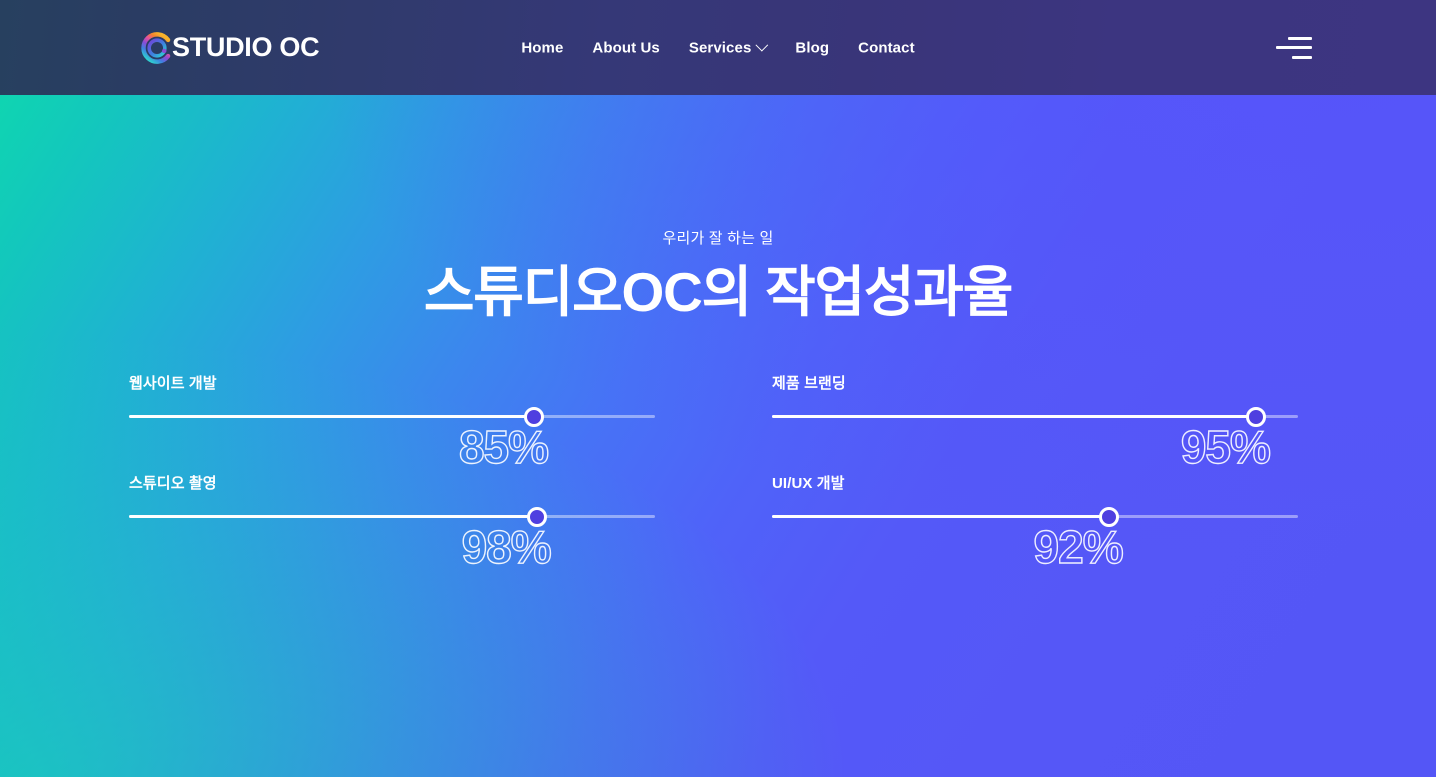 This screenshot has width=1436, height=777. Describe the element at coordinates (157, 48) in the screenshot. I see `studio-oc-circle-logo-icon` at that location.